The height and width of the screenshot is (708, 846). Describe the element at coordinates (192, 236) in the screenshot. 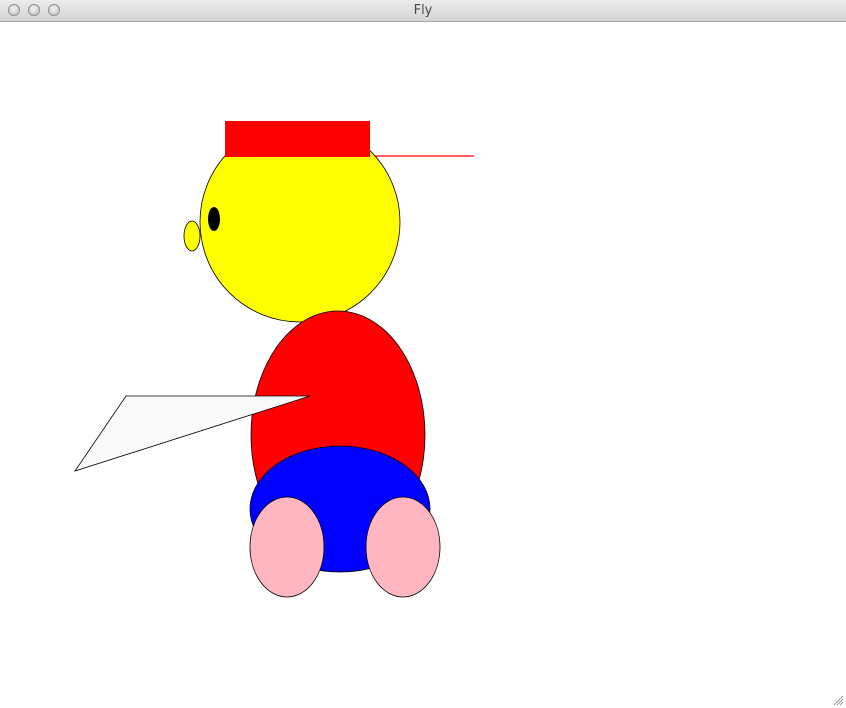

I see `ear` at that location.